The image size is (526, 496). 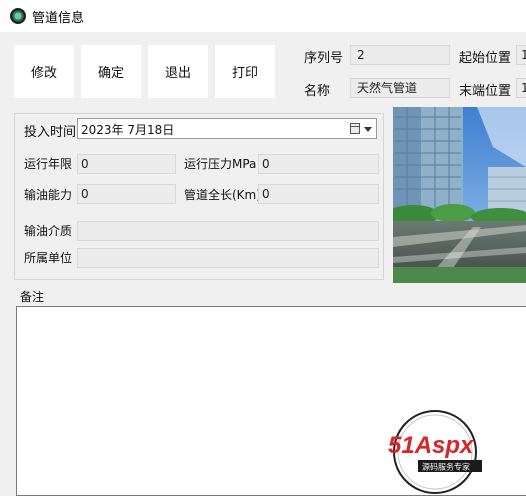 What do you see at coordinates (485, 58) in the screenshot?
I see `start-position-label: 起始位置` at bounding box center [485, 58].